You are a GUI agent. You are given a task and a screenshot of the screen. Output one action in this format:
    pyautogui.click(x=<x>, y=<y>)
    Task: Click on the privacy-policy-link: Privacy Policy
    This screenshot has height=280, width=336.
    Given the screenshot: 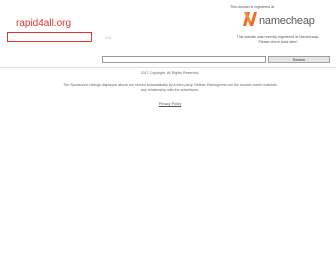 What is the action you would take?
    pyautogui.click(x=170, y=104)
    